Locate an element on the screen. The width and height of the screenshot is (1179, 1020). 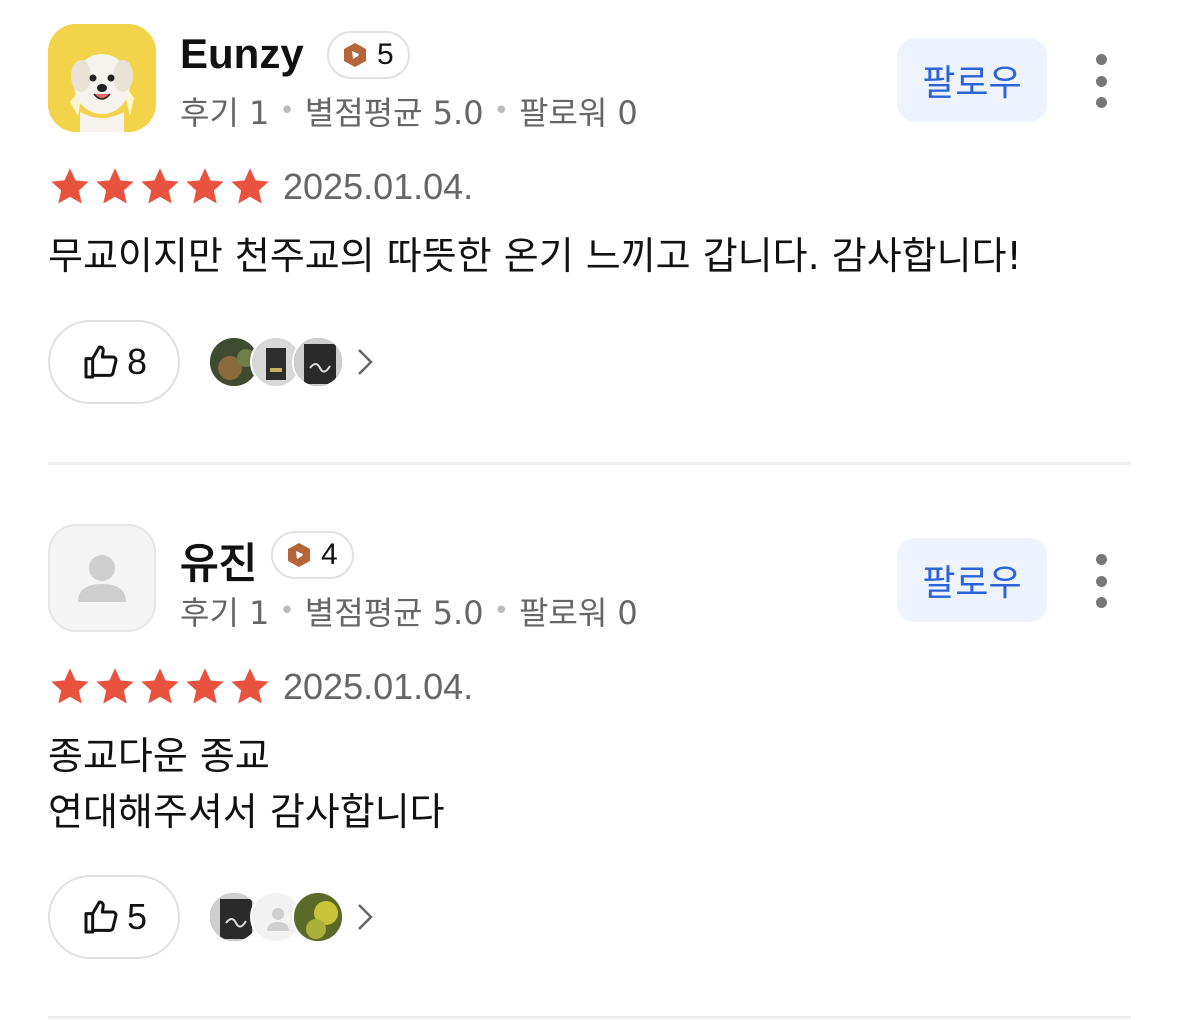
level-badge: 4 is located at coordinates (312, 555).